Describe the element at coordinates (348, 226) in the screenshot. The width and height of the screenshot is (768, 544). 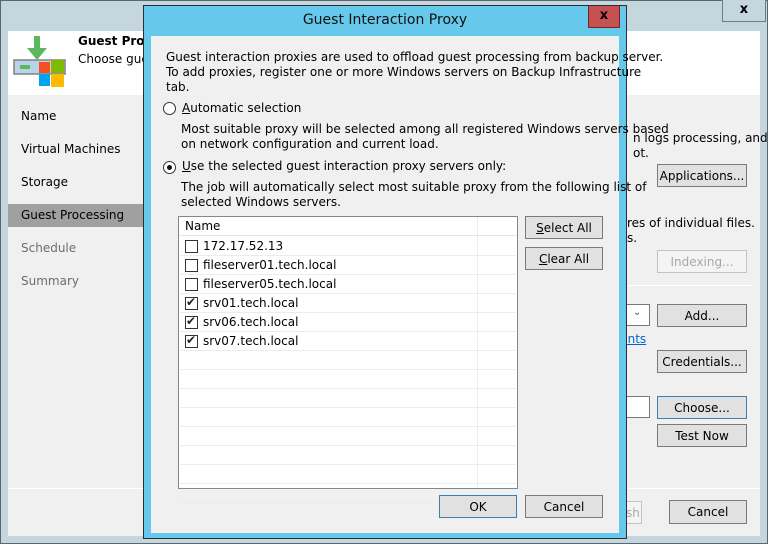
I see `column-header-name: Name` at that location.